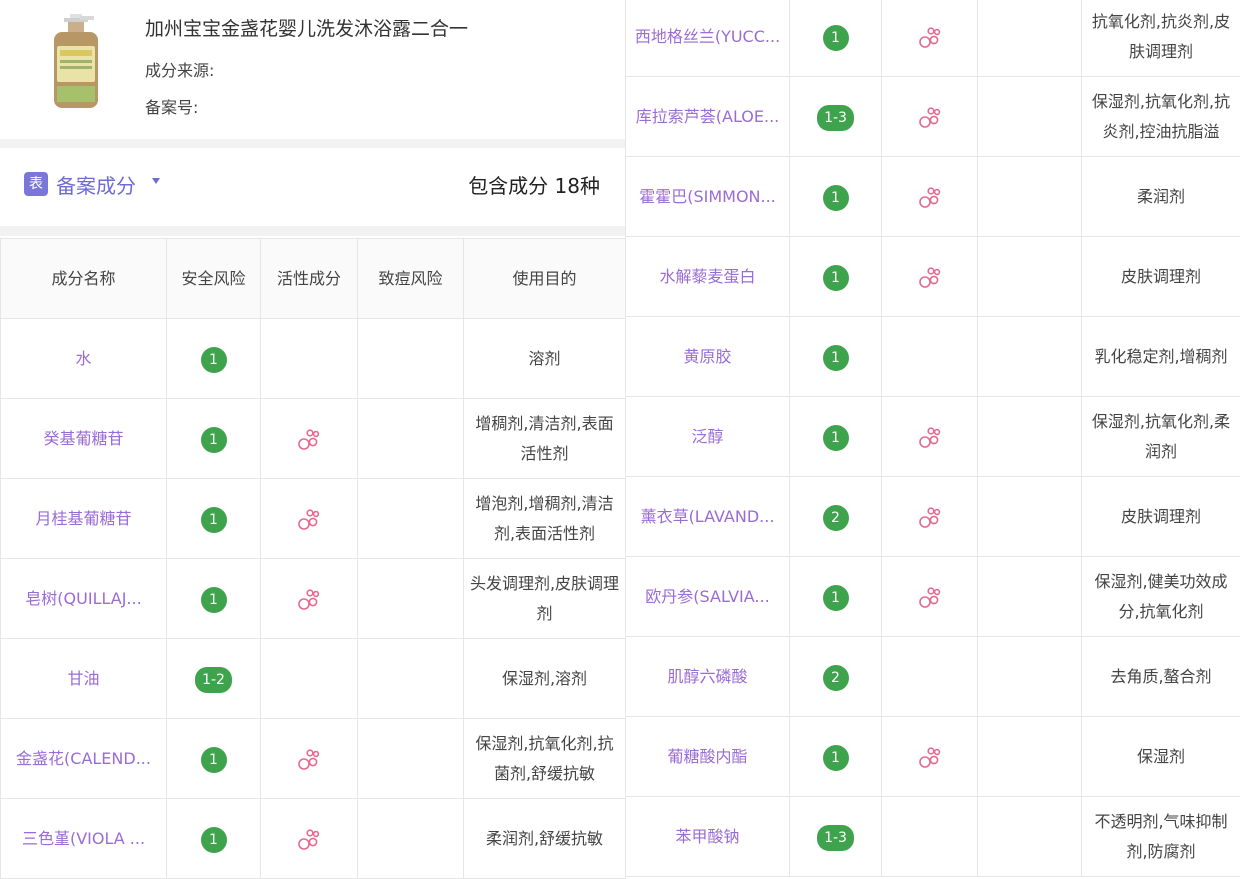 This screenshot has height=879, width=1240. I want to click on table-row: 霍霍巴(SIMMON... 1 柔润剂, so click(933, 197).